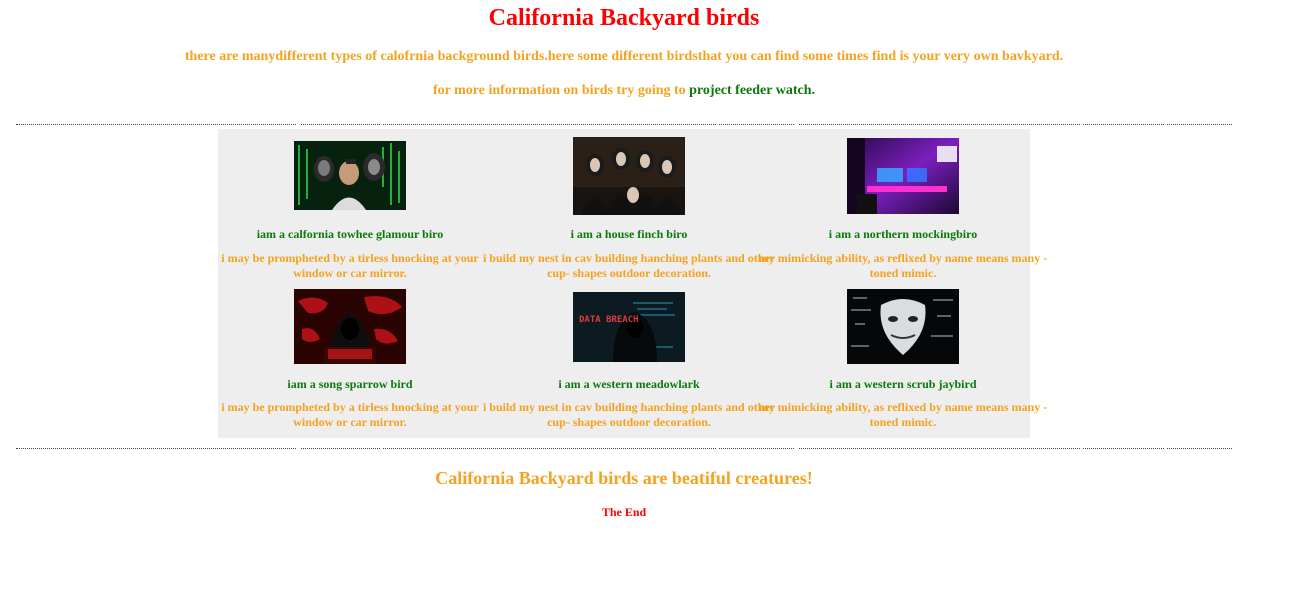 The width and height of the screenshot is (1296, 602). What do you see at coordinates (629, 384) in the screenshot?
I see `bird-title: i am a western meadowlark` at bounding box center [629, 384].